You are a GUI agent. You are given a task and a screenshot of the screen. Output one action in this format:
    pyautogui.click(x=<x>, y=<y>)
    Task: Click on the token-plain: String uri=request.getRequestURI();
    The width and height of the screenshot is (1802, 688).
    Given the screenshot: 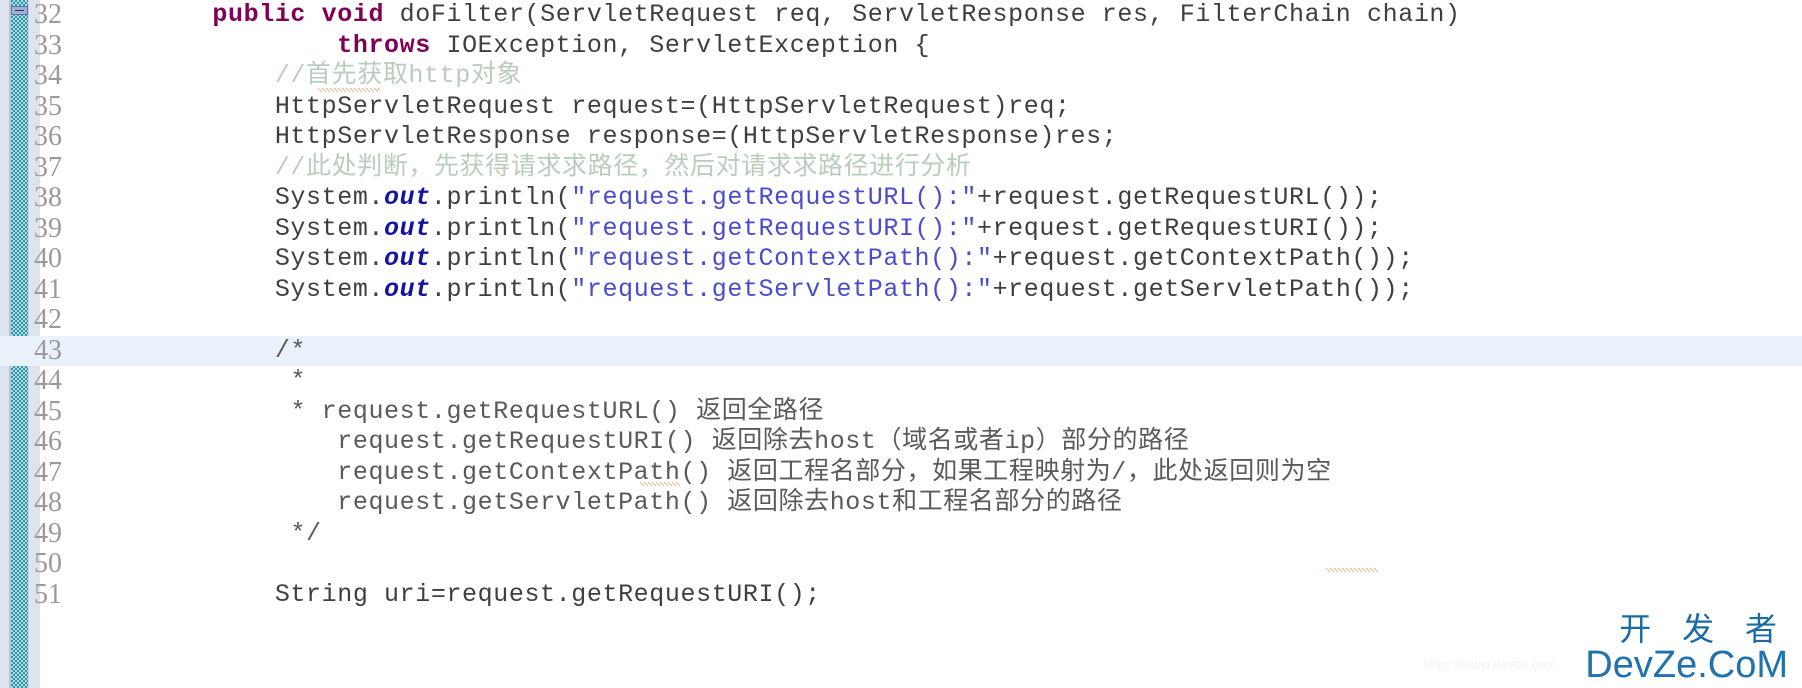 What is the action you would take?
    pyautogui.click(x=485, y=594)
    